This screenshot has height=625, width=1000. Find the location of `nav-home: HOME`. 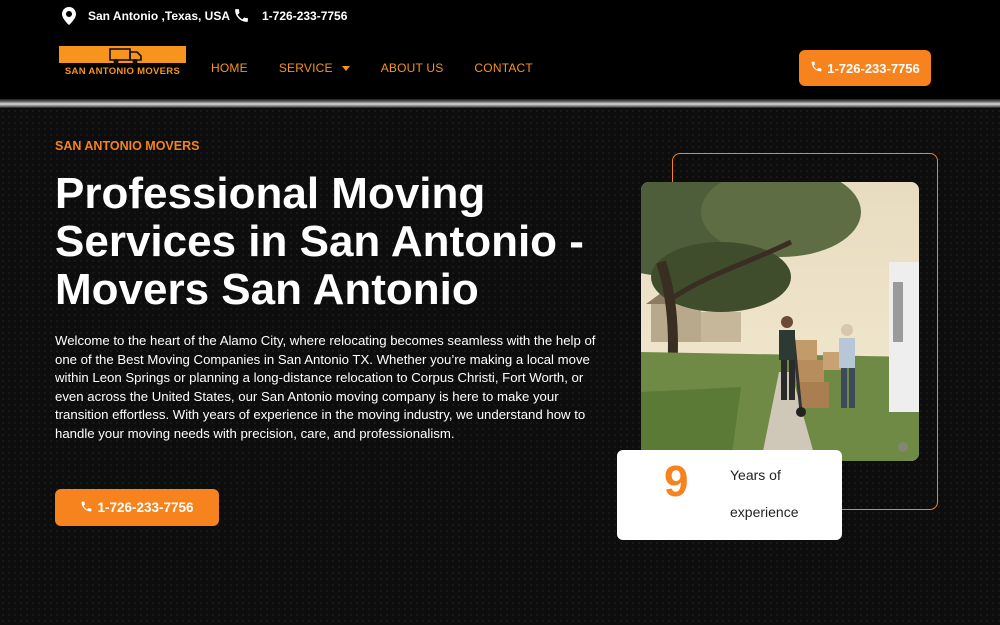

nav-home: HOME is located at coordinates (229, 68).